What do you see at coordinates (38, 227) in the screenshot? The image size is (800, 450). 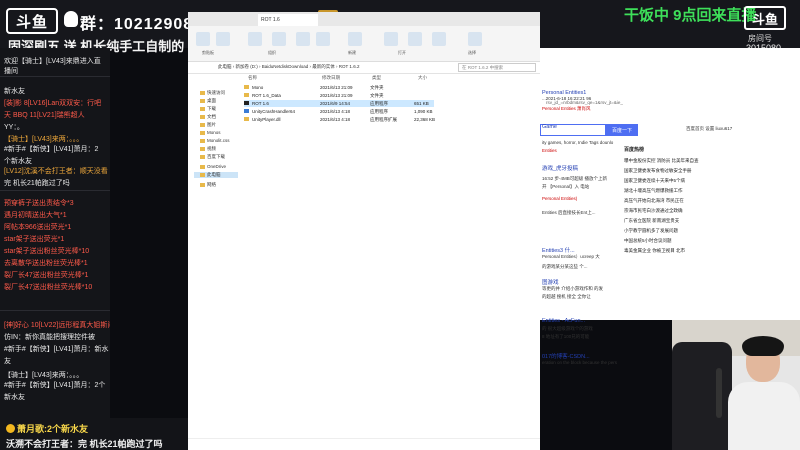 I see `chat-message: 阿帖本966送出荧光*1` at bounding box center [38, 227].